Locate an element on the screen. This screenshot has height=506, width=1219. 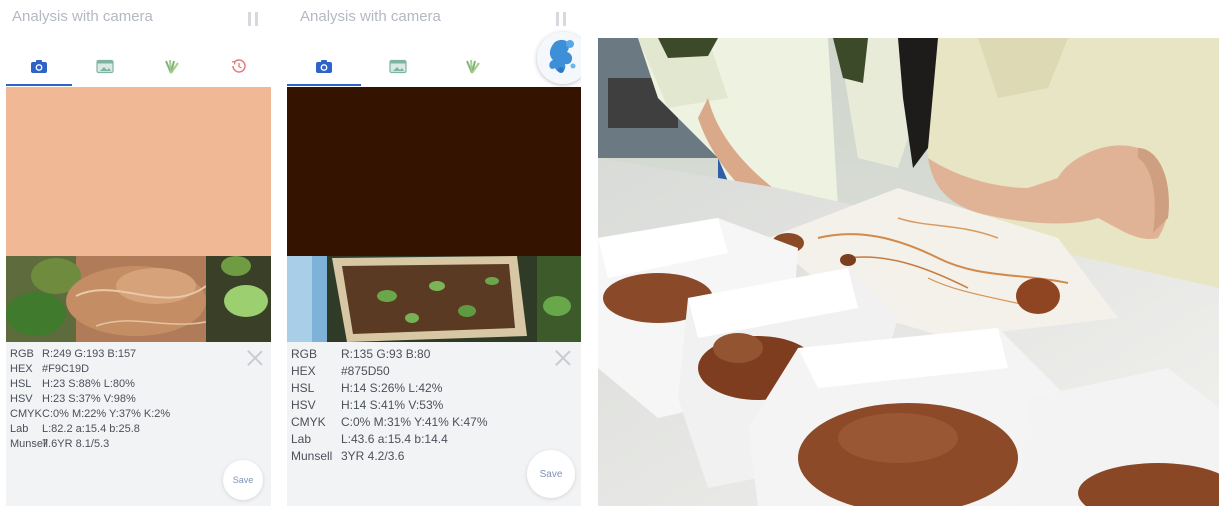
info-value: L:82.2 a:15.4 b:25.8 is located at coordinates (91, 429).